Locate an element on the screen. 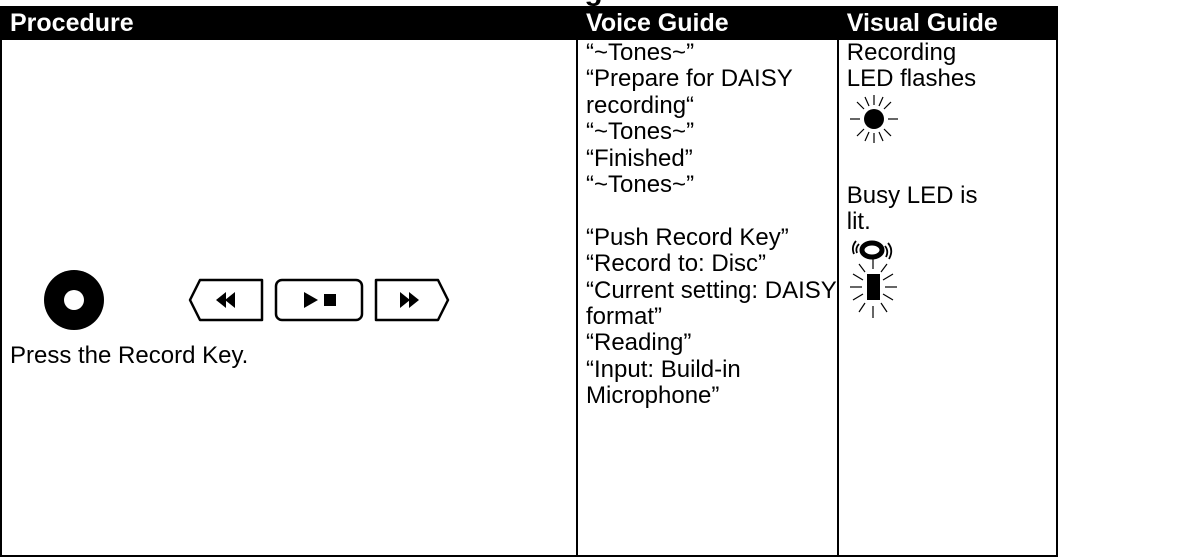  voice-line: “Input: Build-in is located at coordinates (663, 369).